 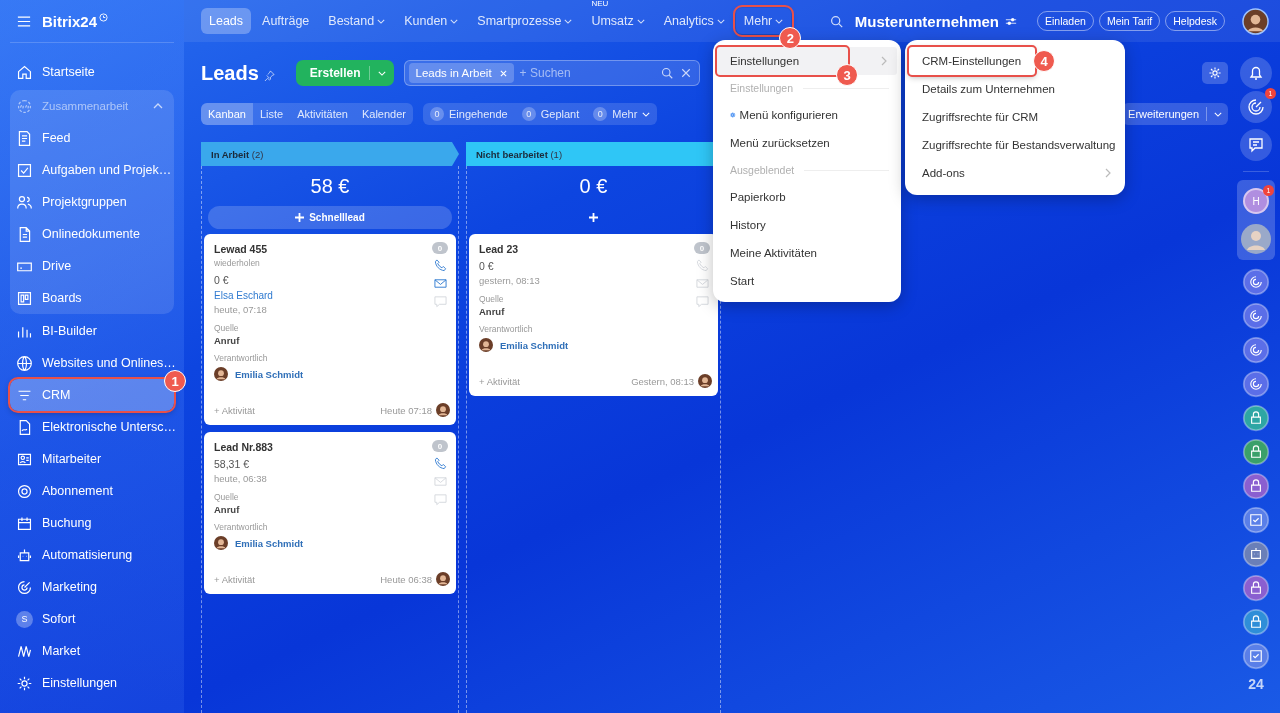 I want to click on sidebar-item: Drive, so click(x=92, y=266).